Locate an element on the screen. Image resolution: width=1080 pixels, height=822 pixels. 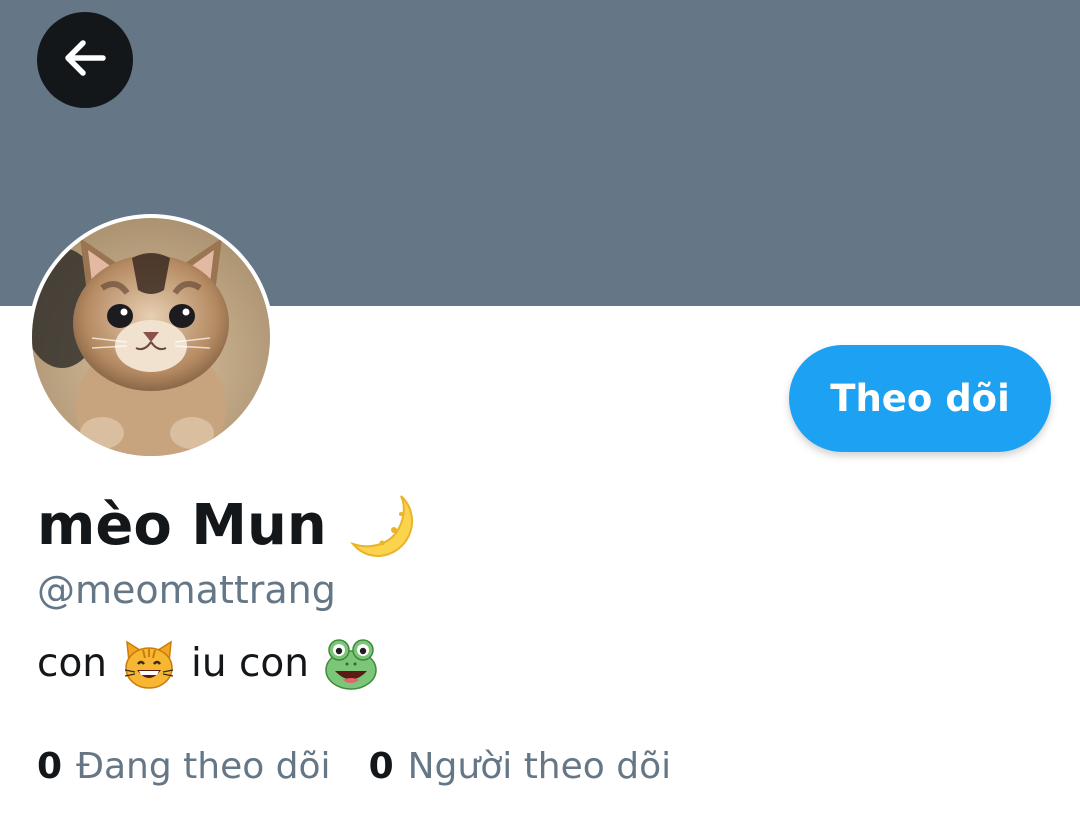
followers-count: 0 is located at coordinates (381, 766).